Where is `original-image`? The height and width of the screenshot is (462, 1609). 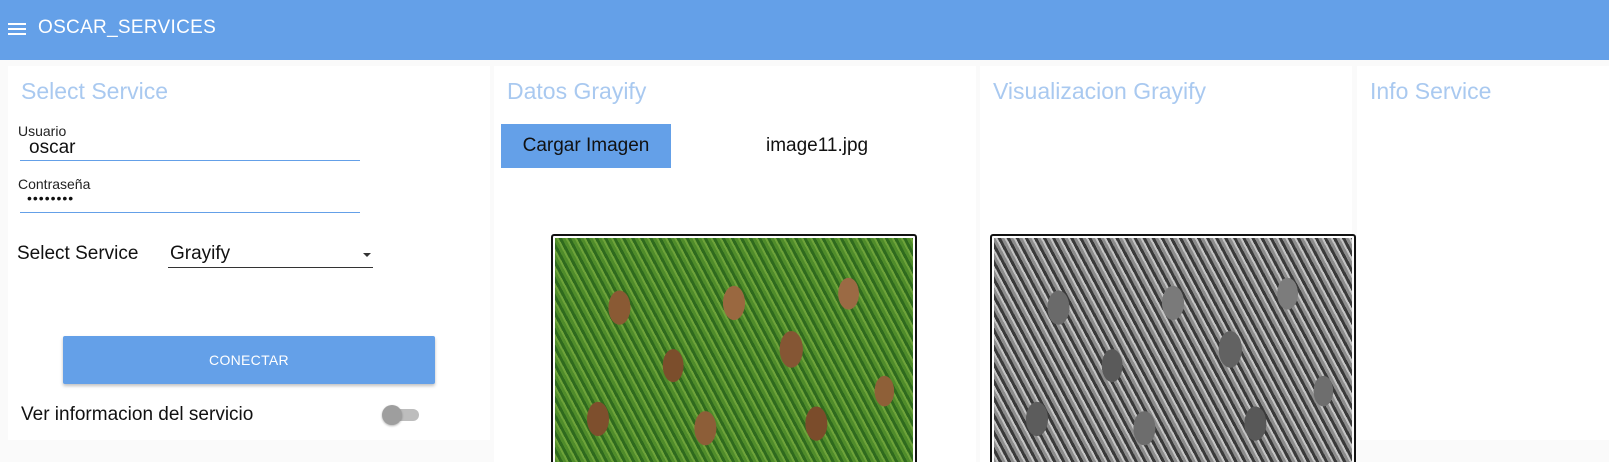 original-image is located at coordinates (734, 348).